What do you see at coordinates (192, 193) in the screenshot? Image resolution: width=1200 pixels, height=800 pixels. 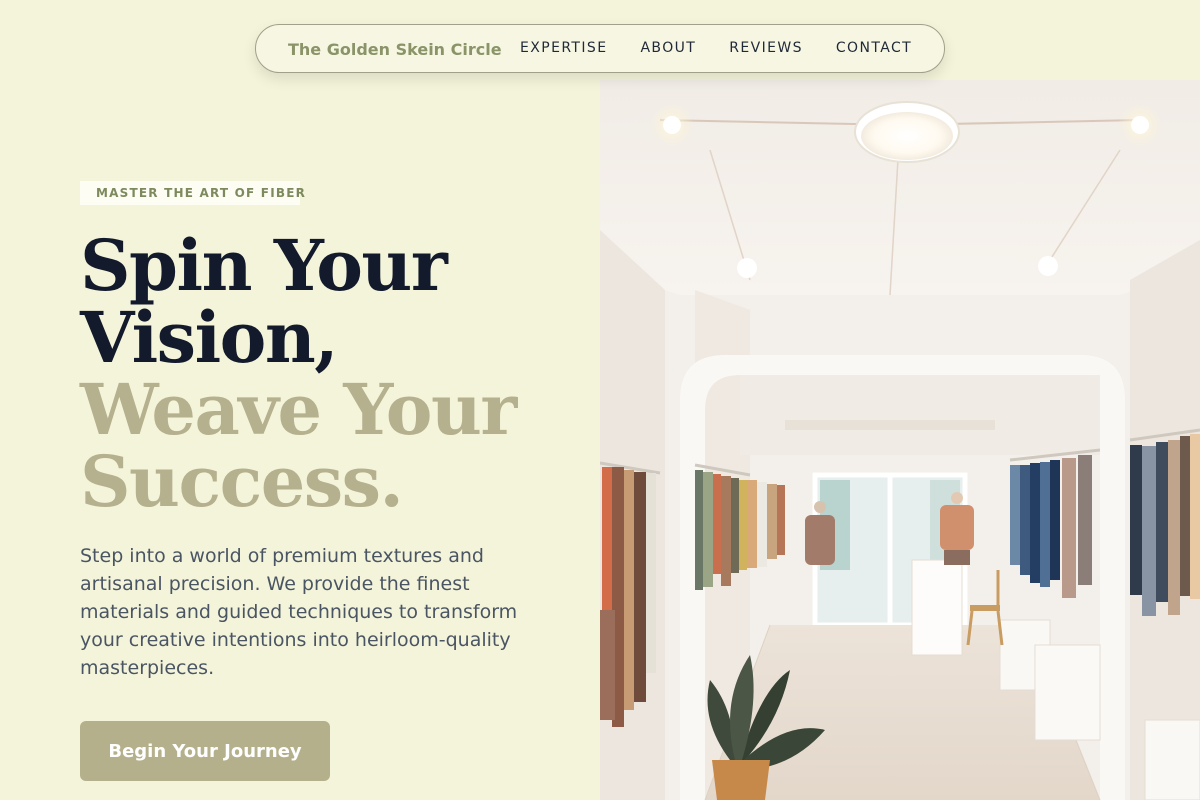 I see `hero-eyebrow-badge: MASTER THE ART OF FIBER` at bounding box center [192, 193].